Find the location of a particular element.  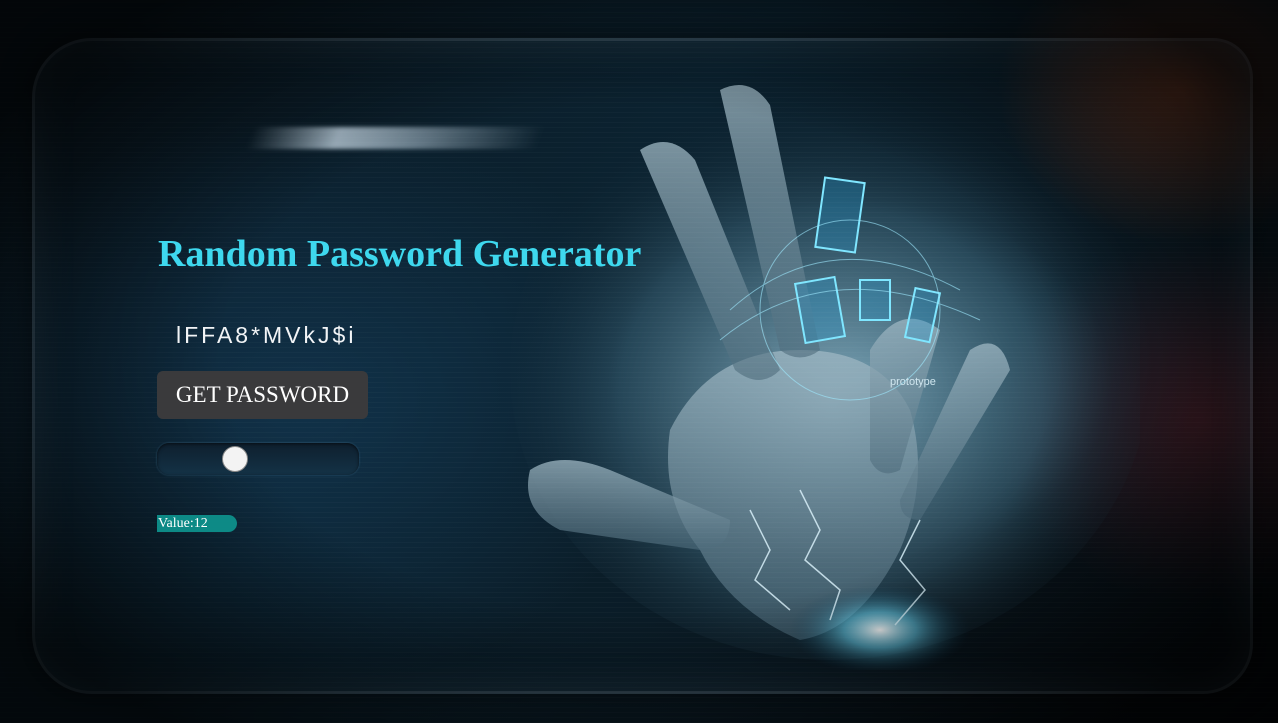

page-title: Random Password Generator is located at coordinates (400, 254).